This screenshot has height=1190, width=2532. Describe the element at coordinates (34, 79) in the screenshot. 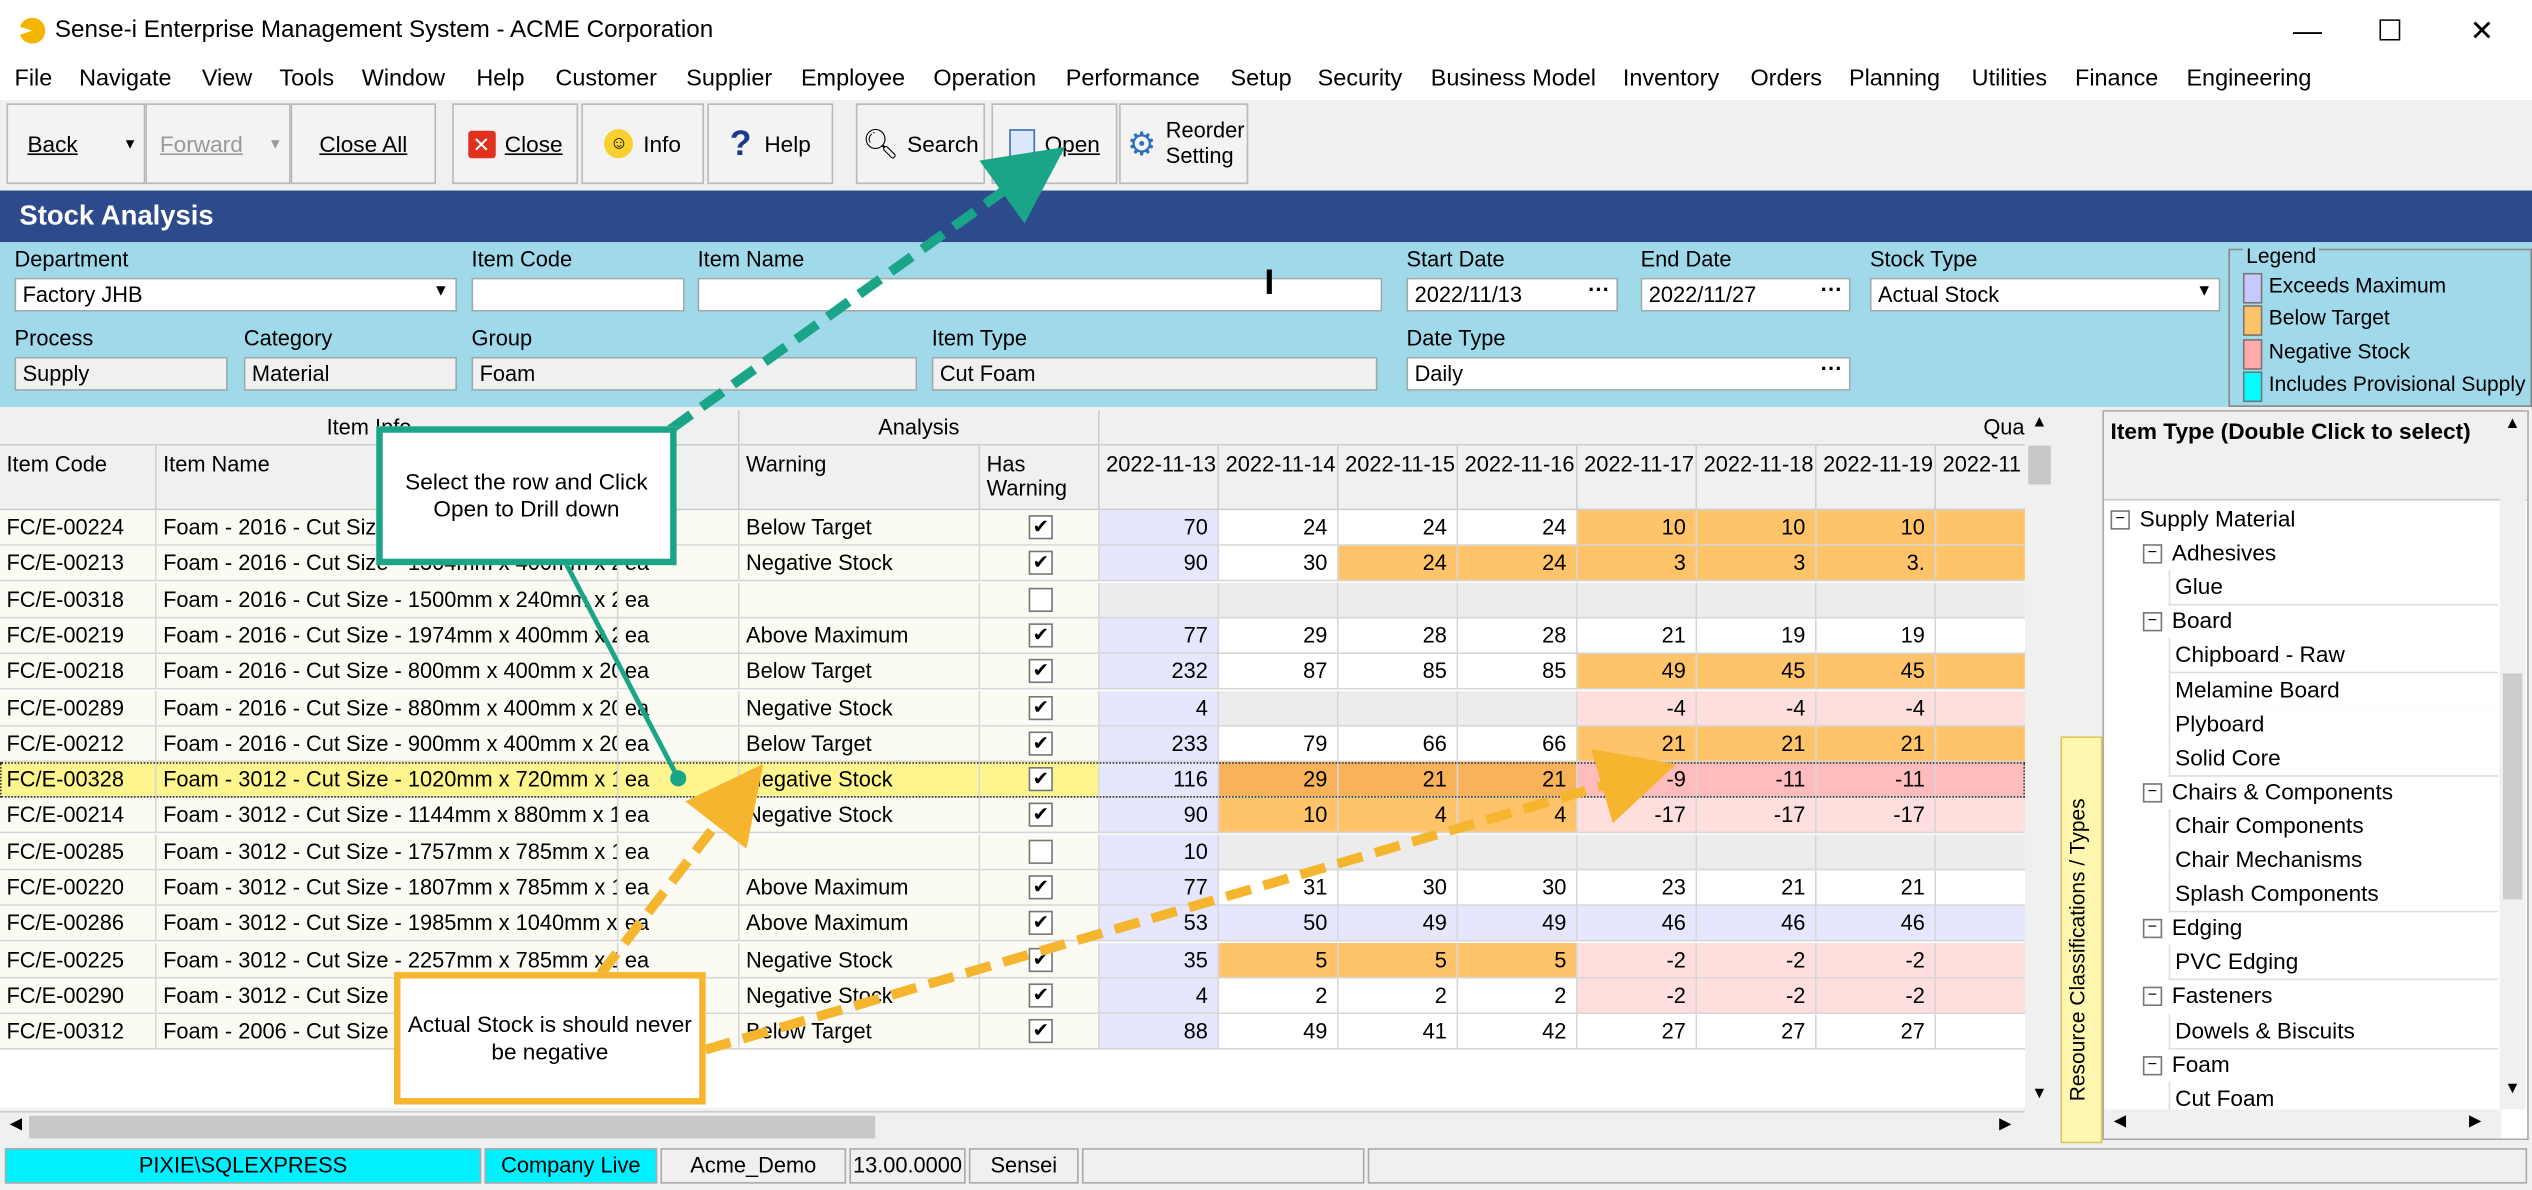

I see `menu-file: File` at that location.